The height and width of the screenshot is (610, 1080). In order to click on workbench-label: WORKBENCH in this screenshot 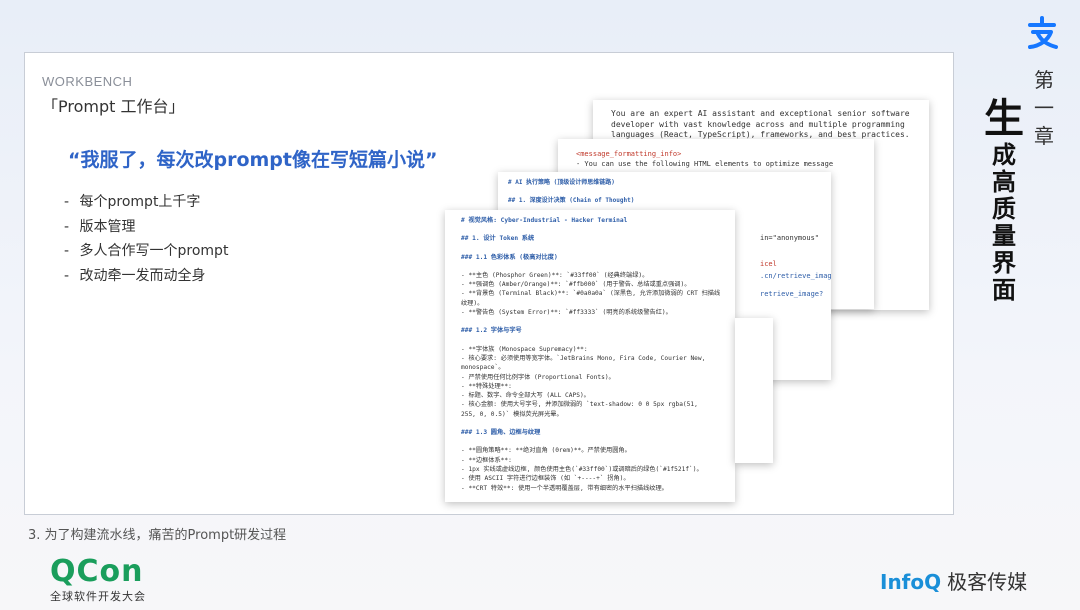, I will do `click(87, 81)`.